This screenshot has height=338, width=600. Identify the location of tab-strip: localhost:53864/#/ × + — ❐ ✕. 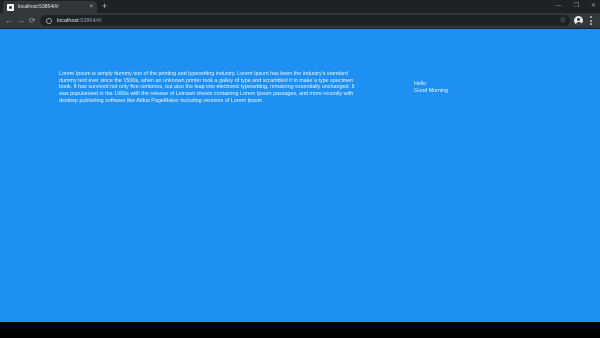
(300, 6).